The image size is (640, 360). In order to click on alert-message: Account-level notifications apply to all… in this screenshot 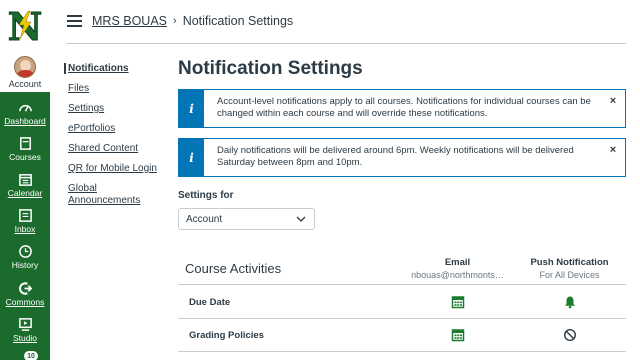, I will do `click(404, 107)`.